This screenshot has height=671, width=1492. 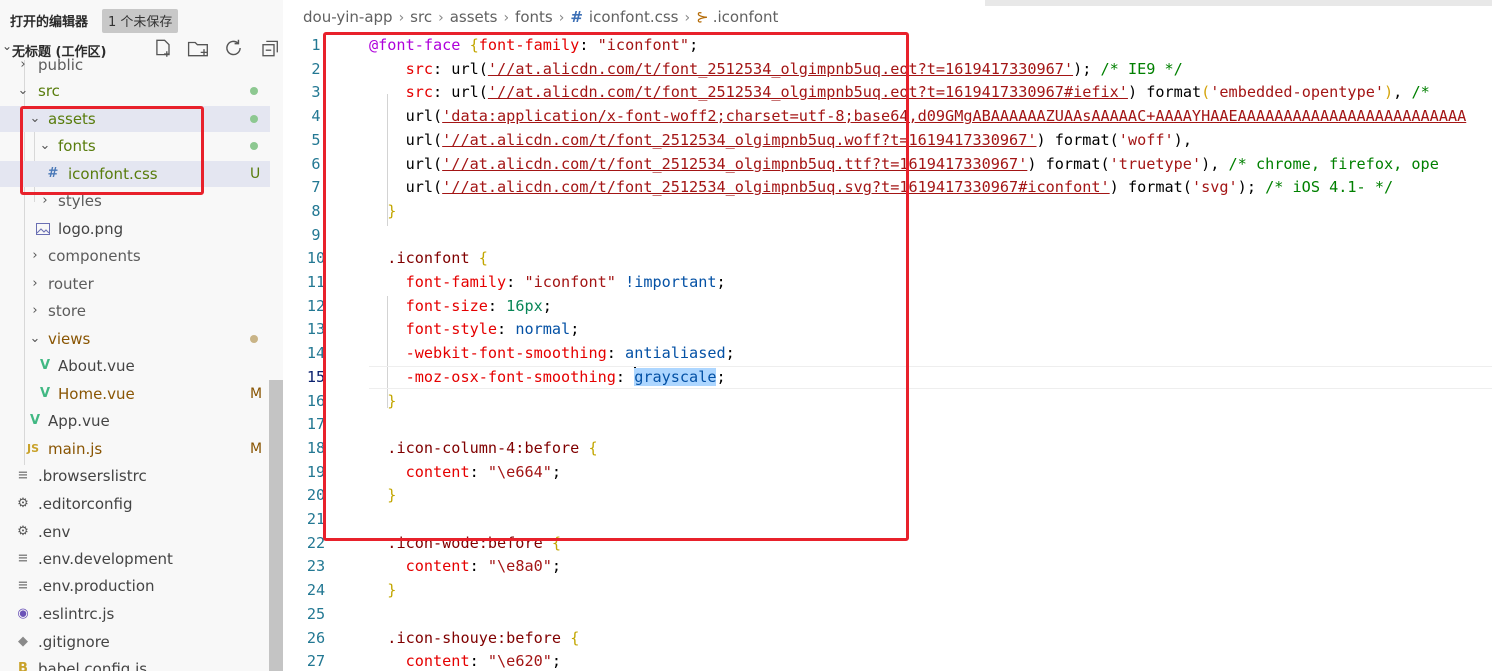 I want to click on tree-file-app-vue: V App.vue, so click(x=135, y=421).